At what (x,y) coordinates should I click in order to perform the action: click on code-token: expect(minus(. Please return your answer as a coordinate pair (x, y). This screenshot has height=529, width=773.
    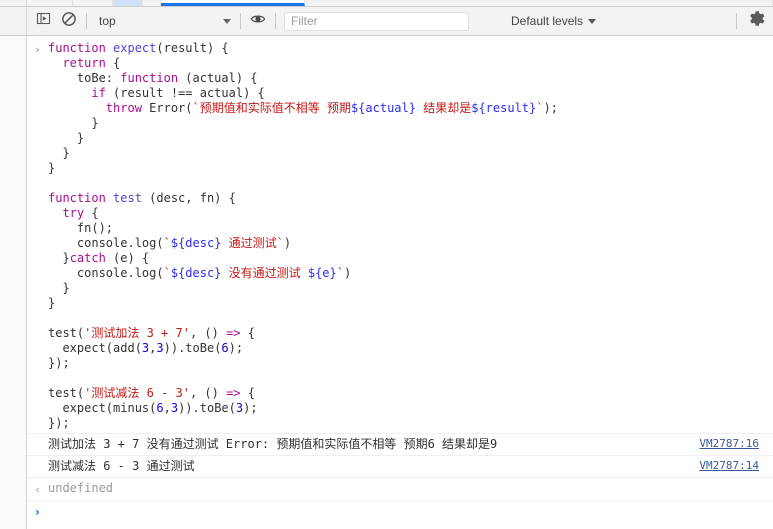
    Looking at the image, I should click on (102, 408).